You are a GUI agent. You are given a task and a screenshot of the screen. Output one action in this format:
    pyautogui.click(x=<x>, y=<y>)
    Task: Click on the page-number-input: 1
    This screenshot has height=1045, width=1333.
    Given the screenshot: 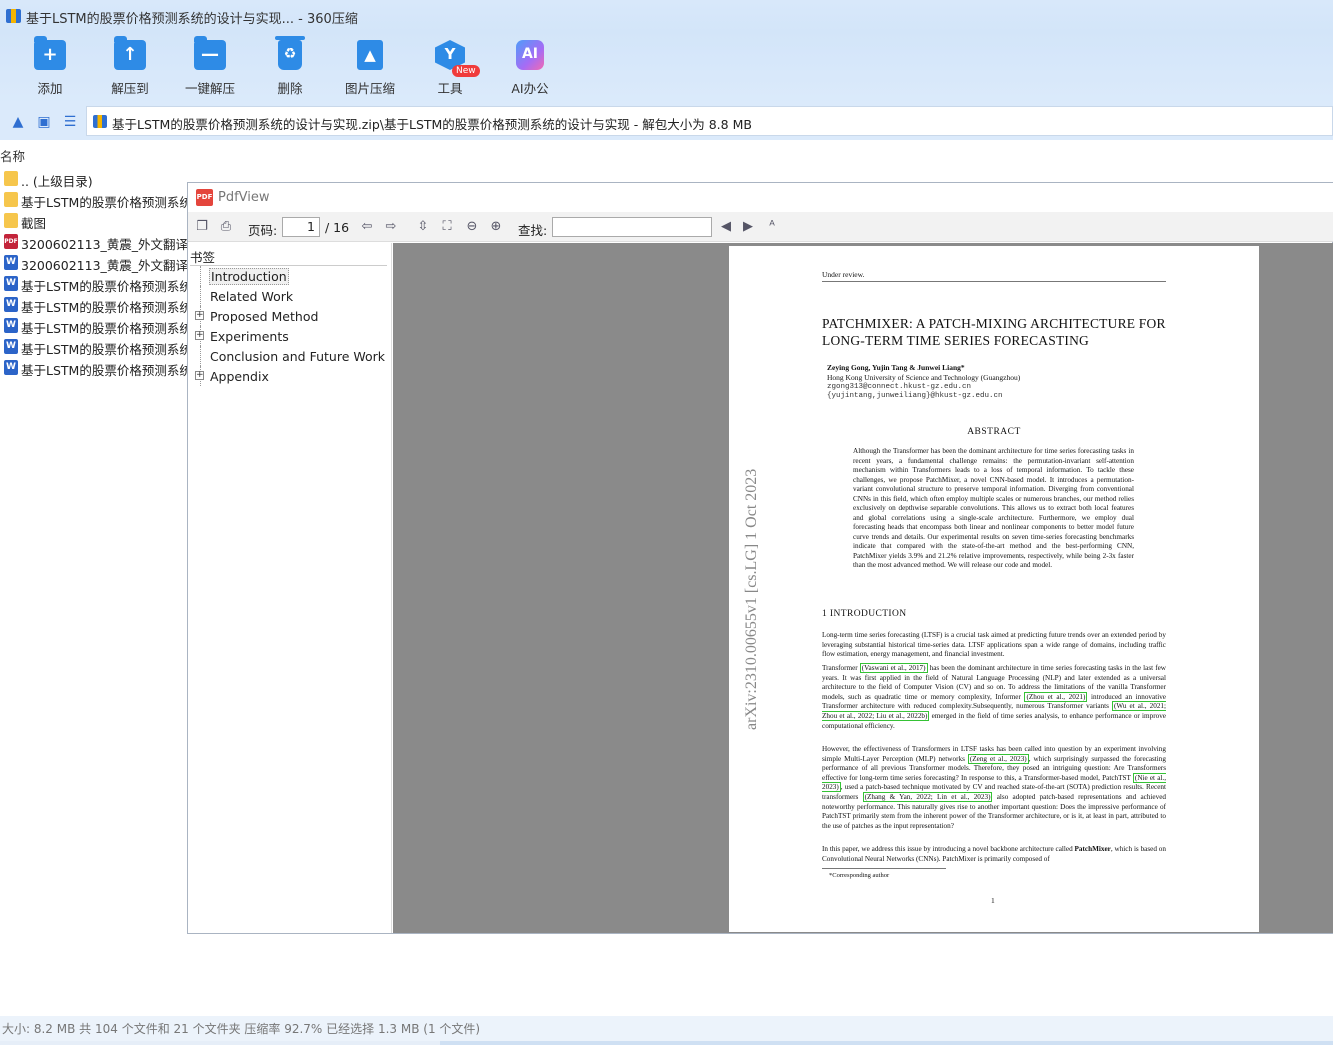 What is the action you would take?
    pyautogui.click(x=301, y=227)
    